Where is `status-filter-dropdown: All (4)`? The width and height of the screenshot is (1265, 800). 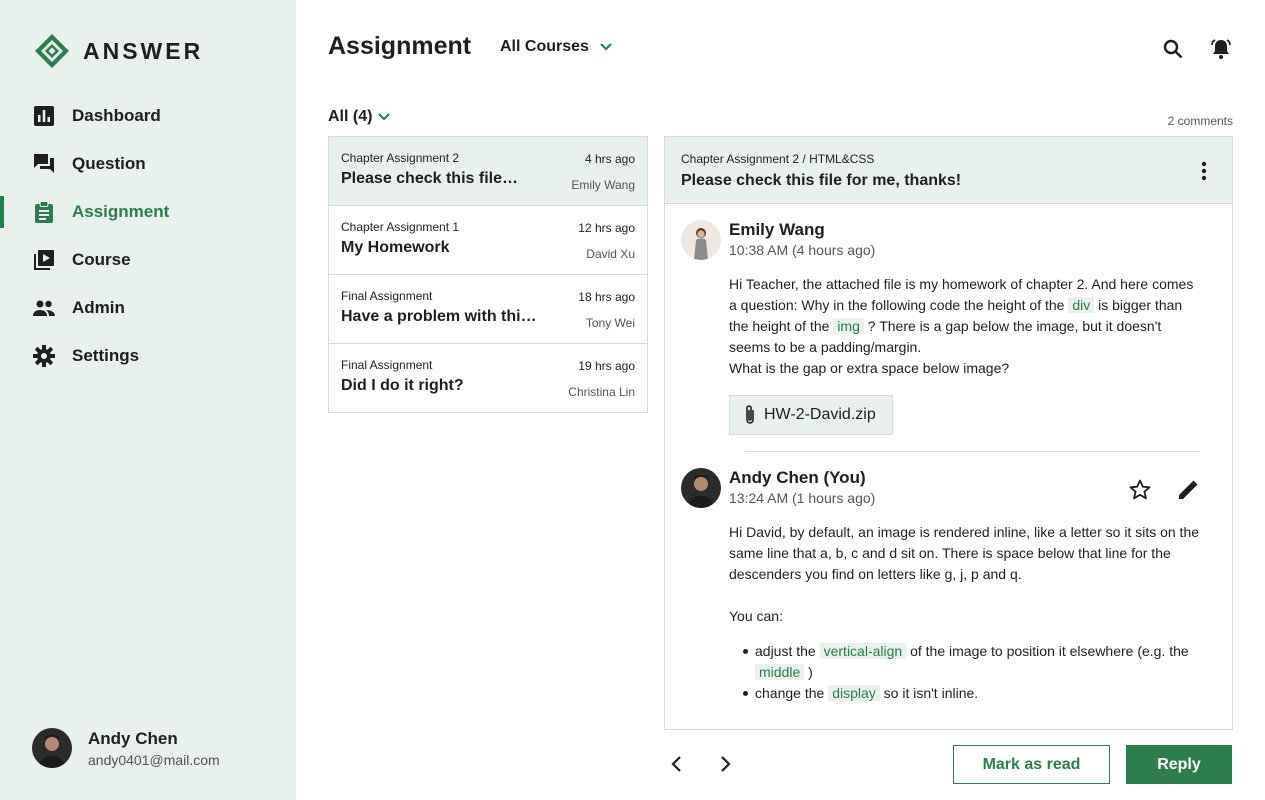 status-filter-dropdown: All (4) is located at coordinates (359, 117).